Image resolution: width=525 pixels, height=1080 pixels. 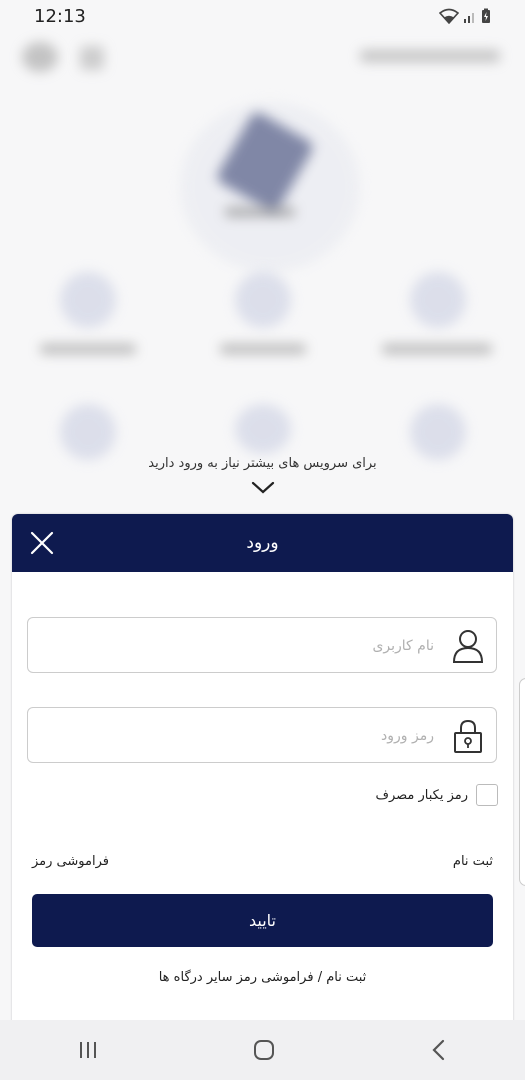 I want to click on other-portals-link: ثبت نام / فراموشی رمز سایر درگاه ها, so click(x=262, y=977).